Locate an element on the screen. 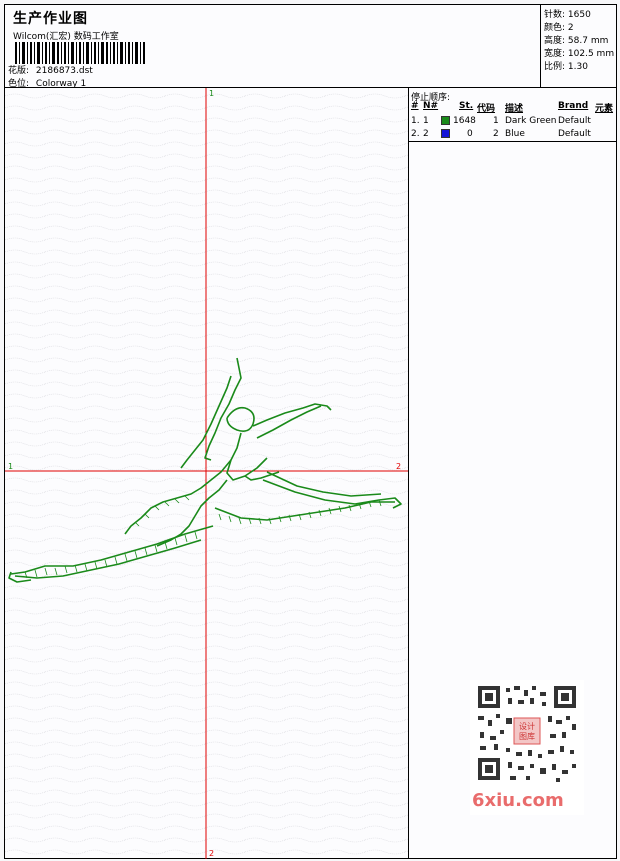 The height and width of the screenshot is (861, 620). stat-value: 1650 is located at coordinates (579, 15).